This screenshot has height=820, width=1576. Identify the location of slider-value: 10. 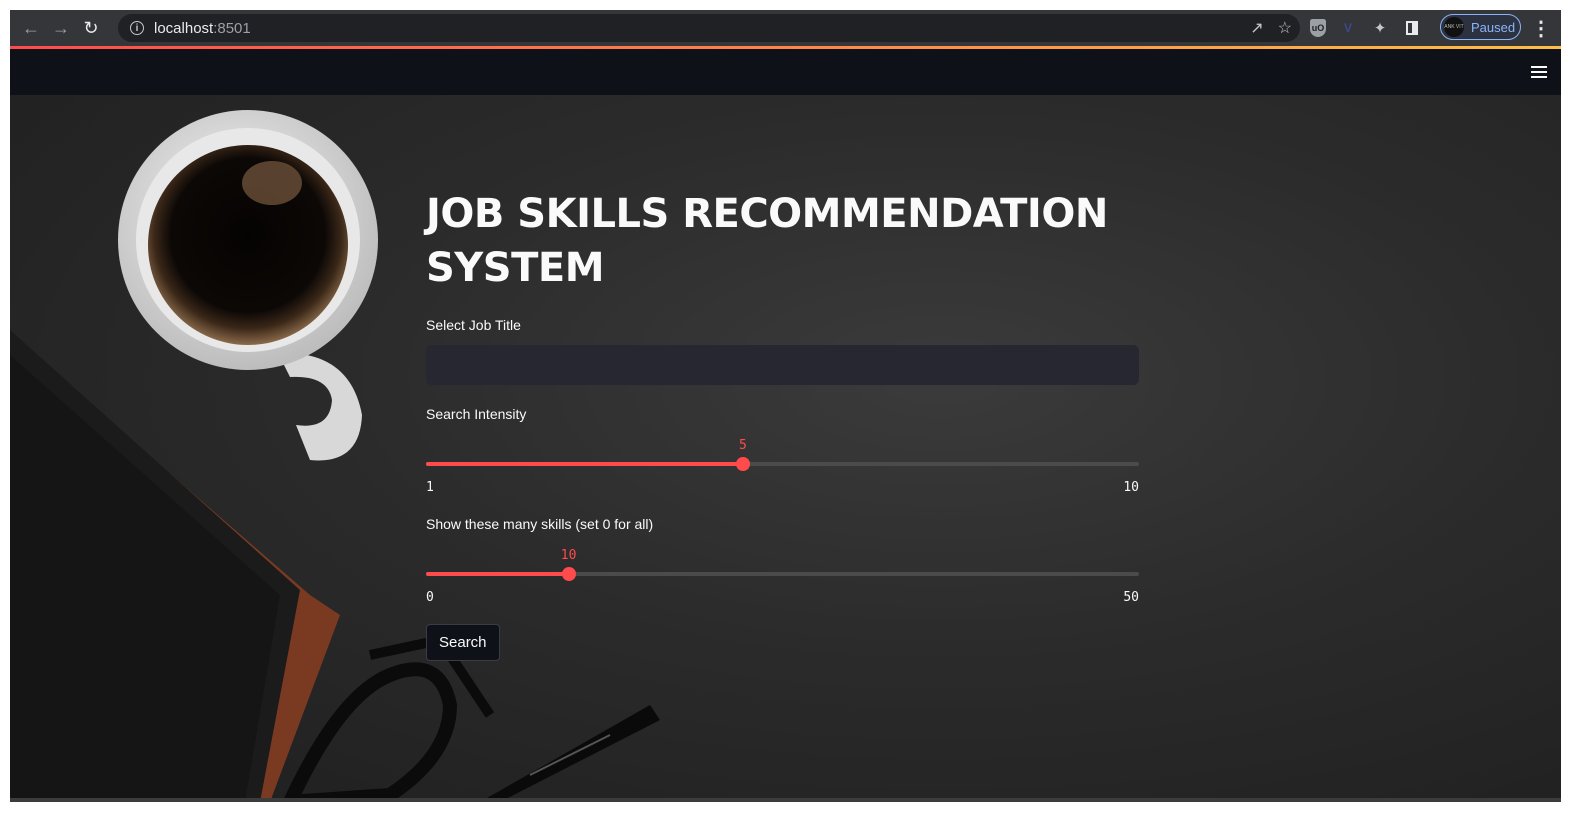
(568, 555).